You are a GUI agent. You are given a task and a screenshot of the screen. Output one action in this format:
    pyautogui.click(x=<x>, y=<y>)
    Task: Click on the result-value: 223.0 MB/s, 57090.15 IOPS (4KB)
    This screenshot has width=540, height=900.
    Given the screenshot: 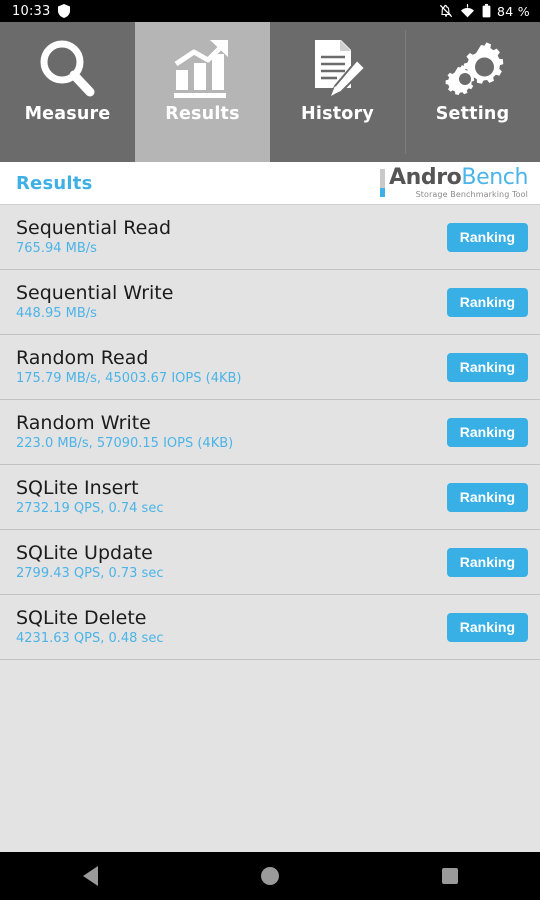 What is the action you would take?
    pyautogui.click(x=125, y=443)
    